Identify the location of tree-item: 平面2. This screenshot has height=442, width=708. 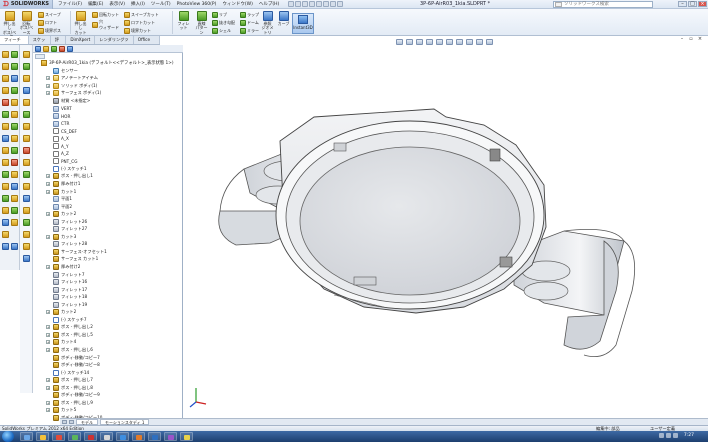
(114, 207).